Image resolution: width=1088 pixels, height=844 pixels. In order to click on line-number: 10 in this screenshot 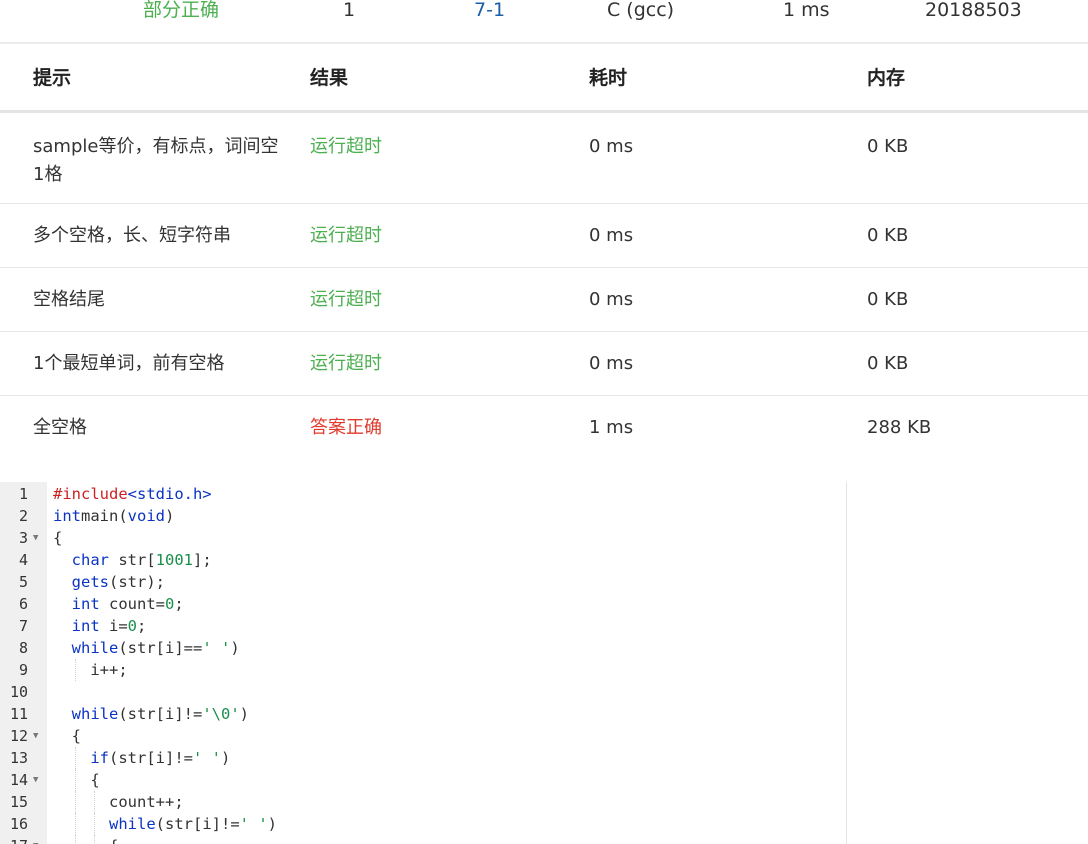, I will do `click(18, 692)`.